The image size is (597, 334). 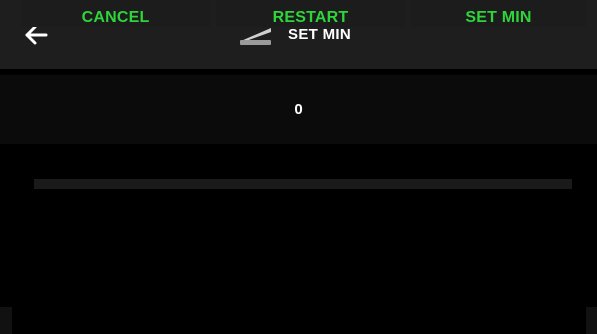 What do you see at coordinates (115, 17) in the screenshot?
I see `cancel-button-label: CANCEL` at bounding box center [115, 17].